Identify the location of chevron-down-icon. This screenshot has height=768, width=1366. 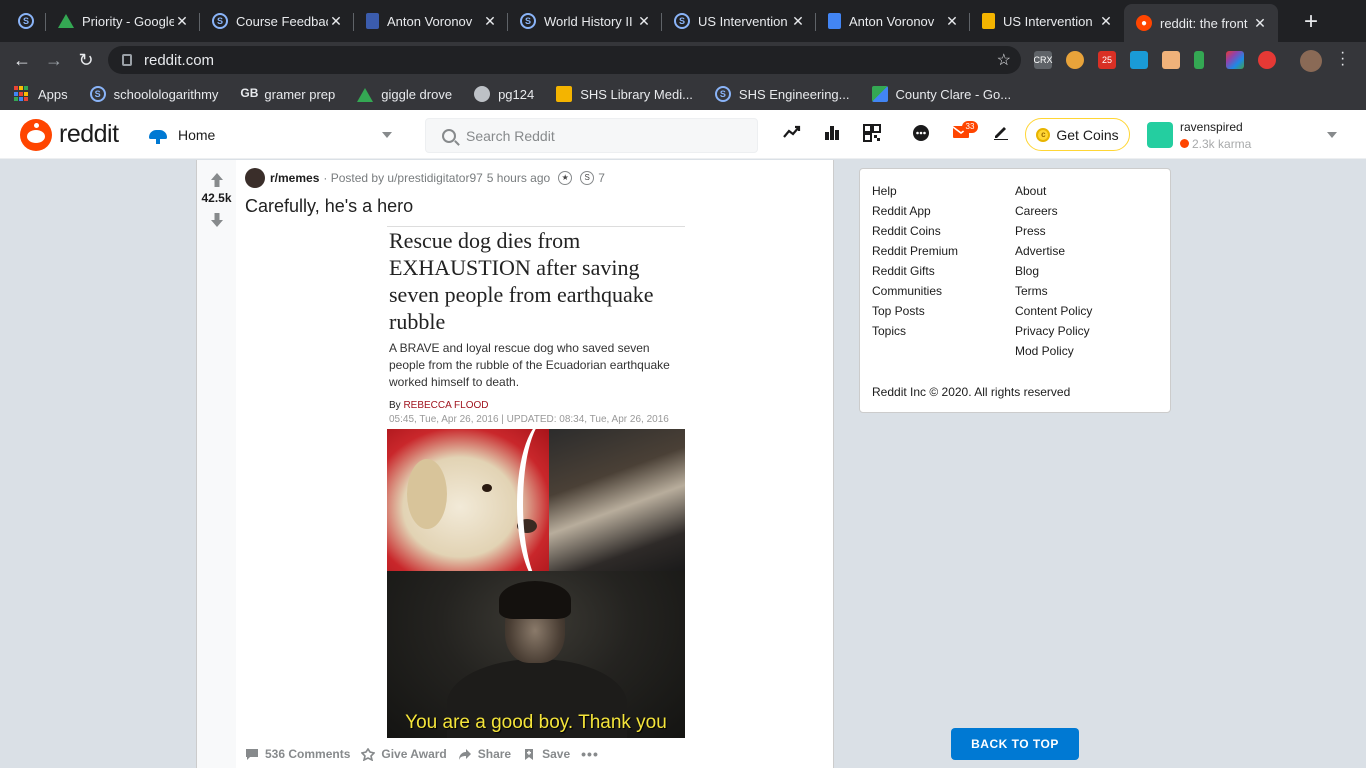
(387, 135).